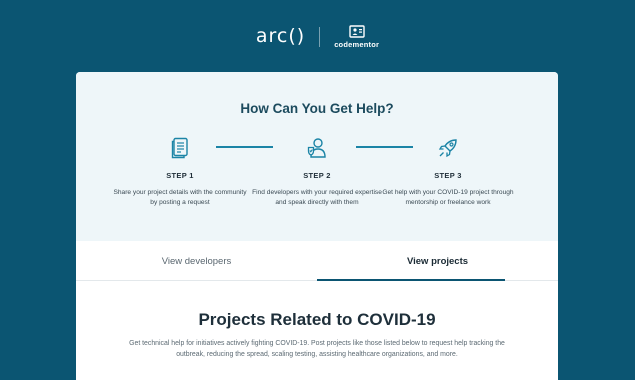 The height and width of the screenshot is (380, 635). I want to click on document-icon, so click(179, 148).